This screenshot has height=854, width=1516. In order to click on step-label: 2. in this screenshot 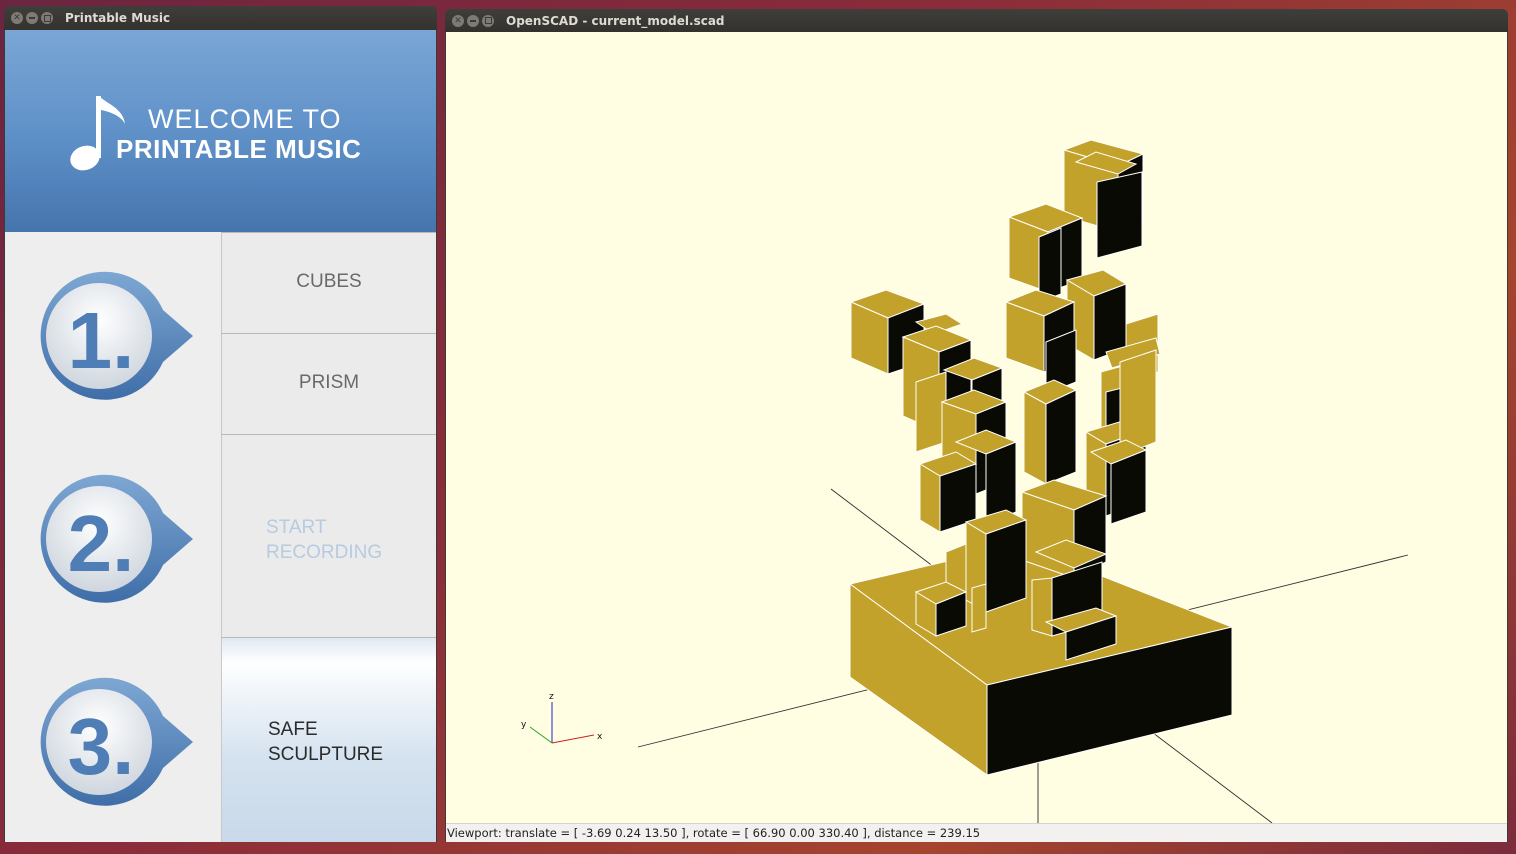, I will do `click(101, 543)`.